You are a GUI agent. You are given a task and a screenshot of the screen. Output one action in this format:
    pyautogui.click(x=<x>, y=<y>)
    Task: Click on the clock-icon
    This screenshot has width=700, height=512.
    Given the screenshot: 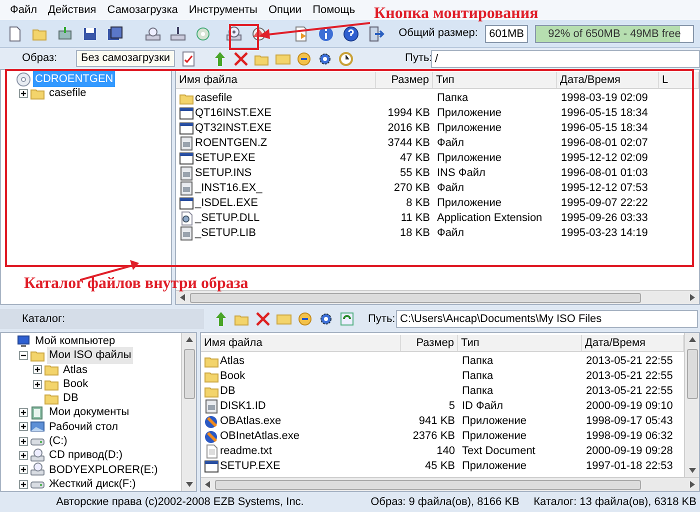 What is the action you would take?
    pyautogui.click(x=346, y=59)
    